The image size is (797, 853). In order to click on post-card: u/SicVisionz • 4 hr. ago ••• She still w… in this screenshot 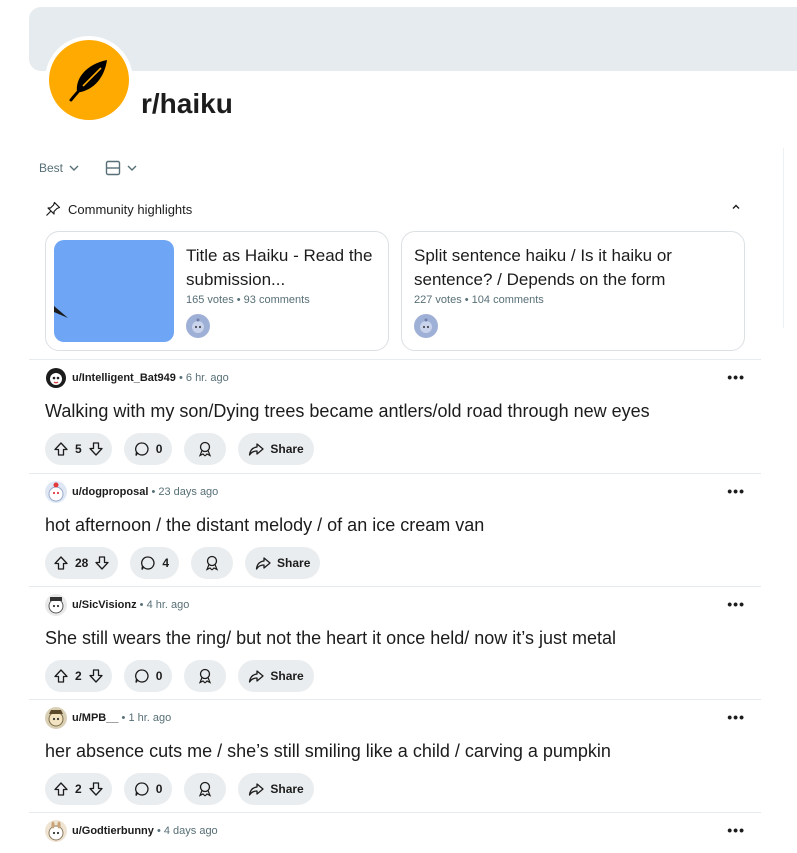, I will do `click(395, 643)`.